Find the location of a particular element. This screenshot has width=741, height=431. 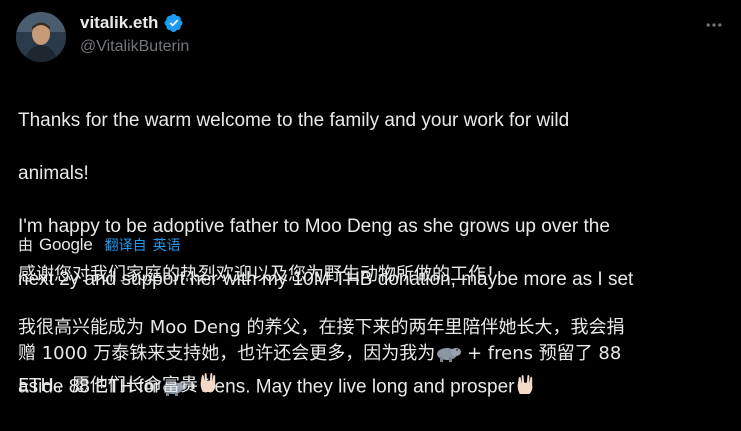

translated-from-link: 翻译自 is located at coordinates (126, 245).